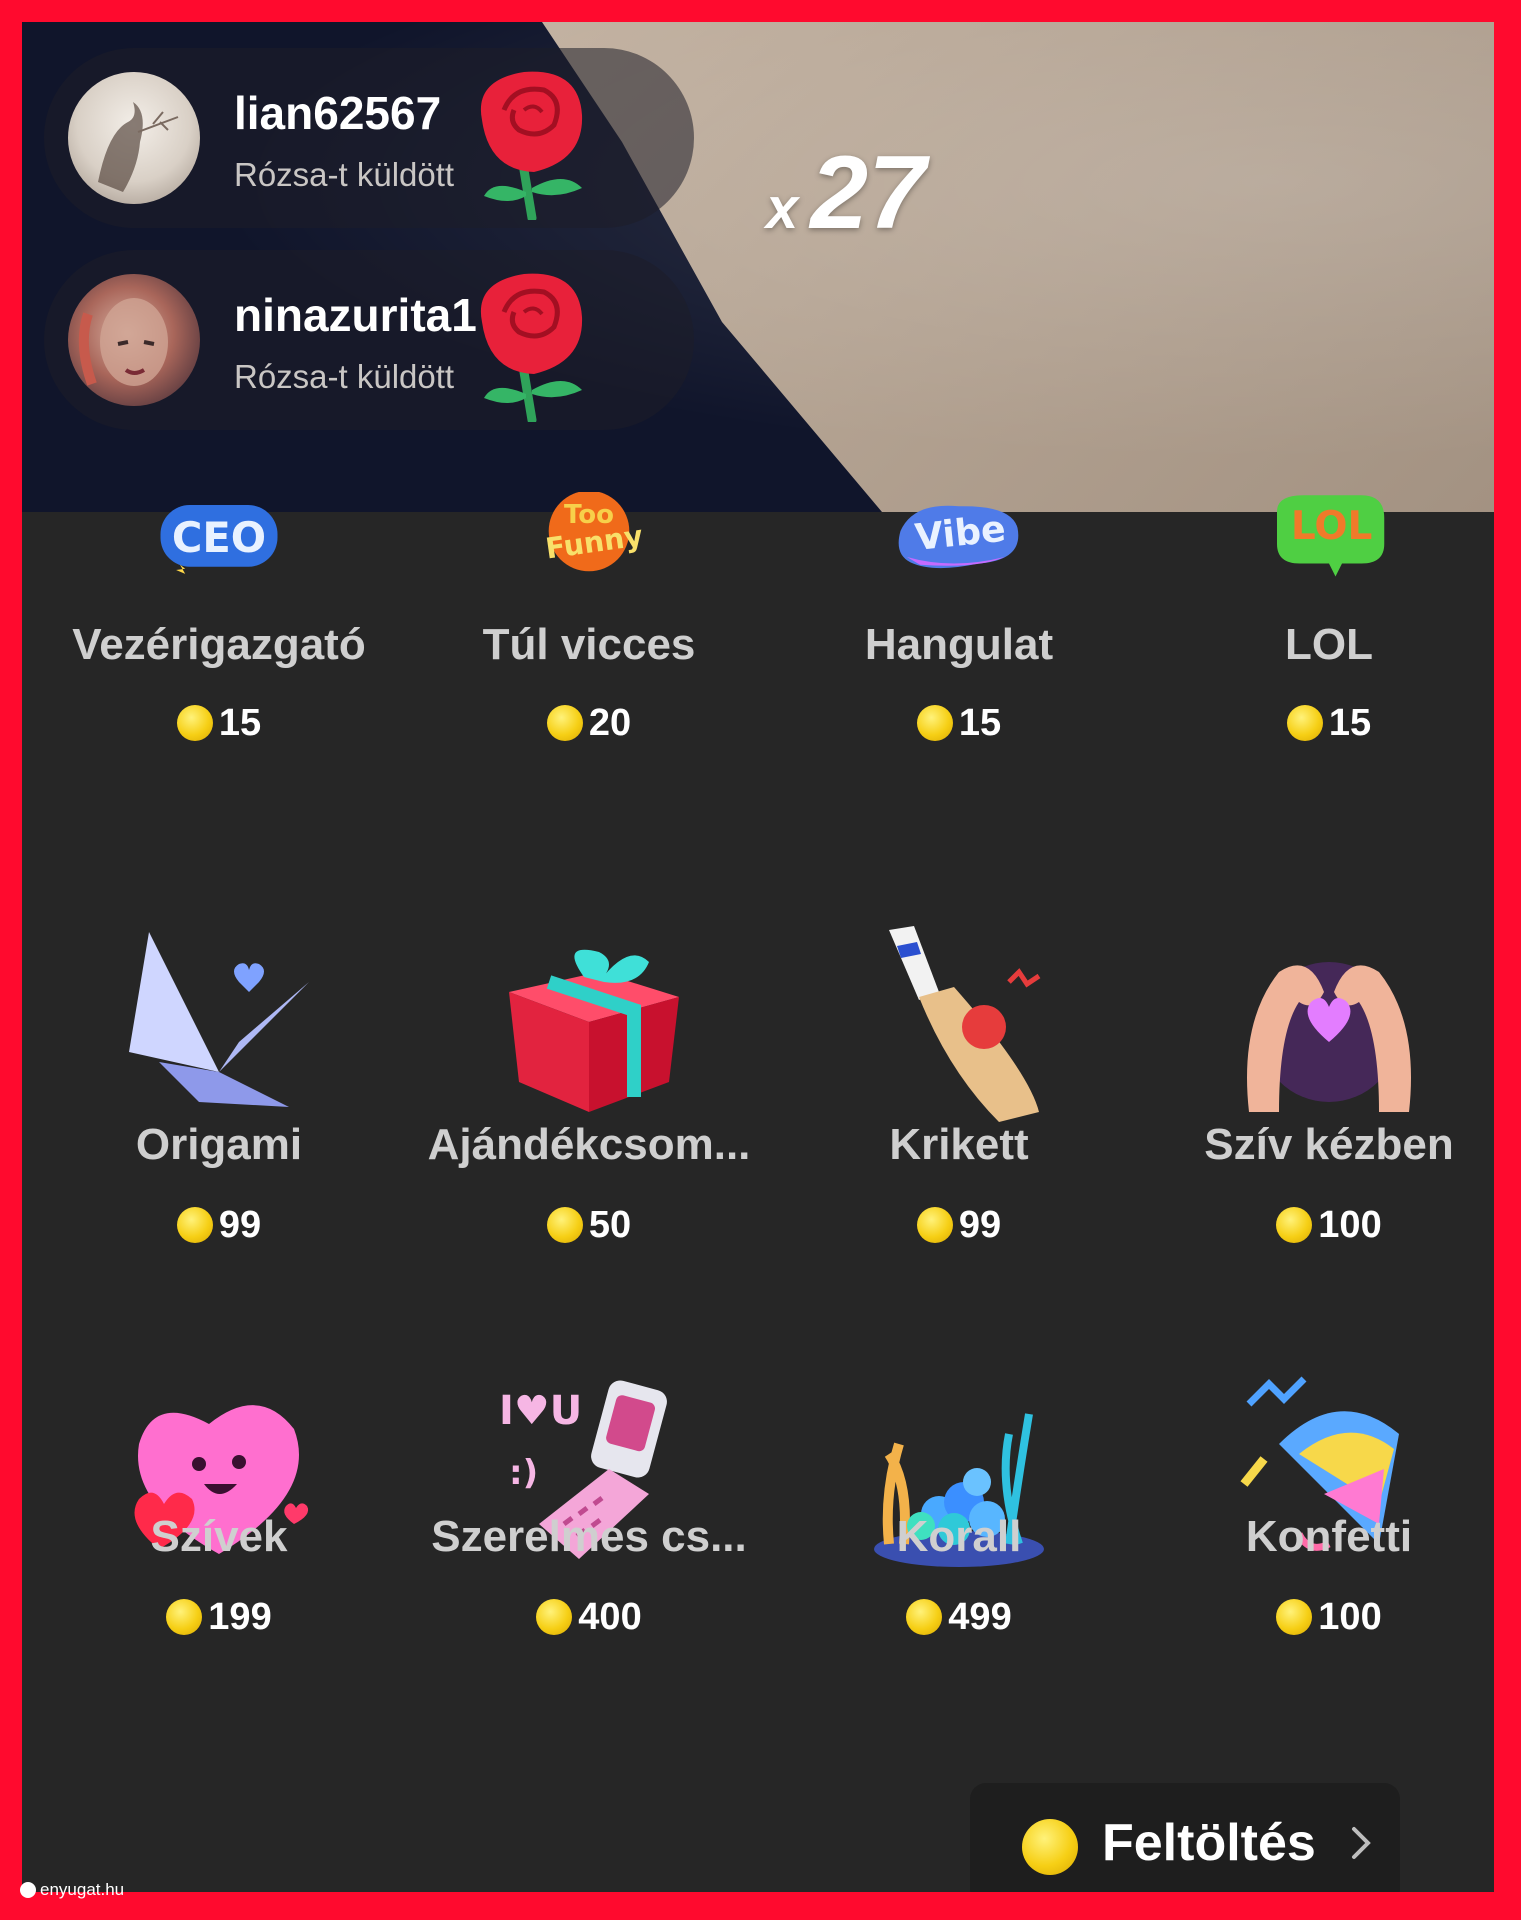  I want to click on origami-crane-icon, so click(219, 1019).